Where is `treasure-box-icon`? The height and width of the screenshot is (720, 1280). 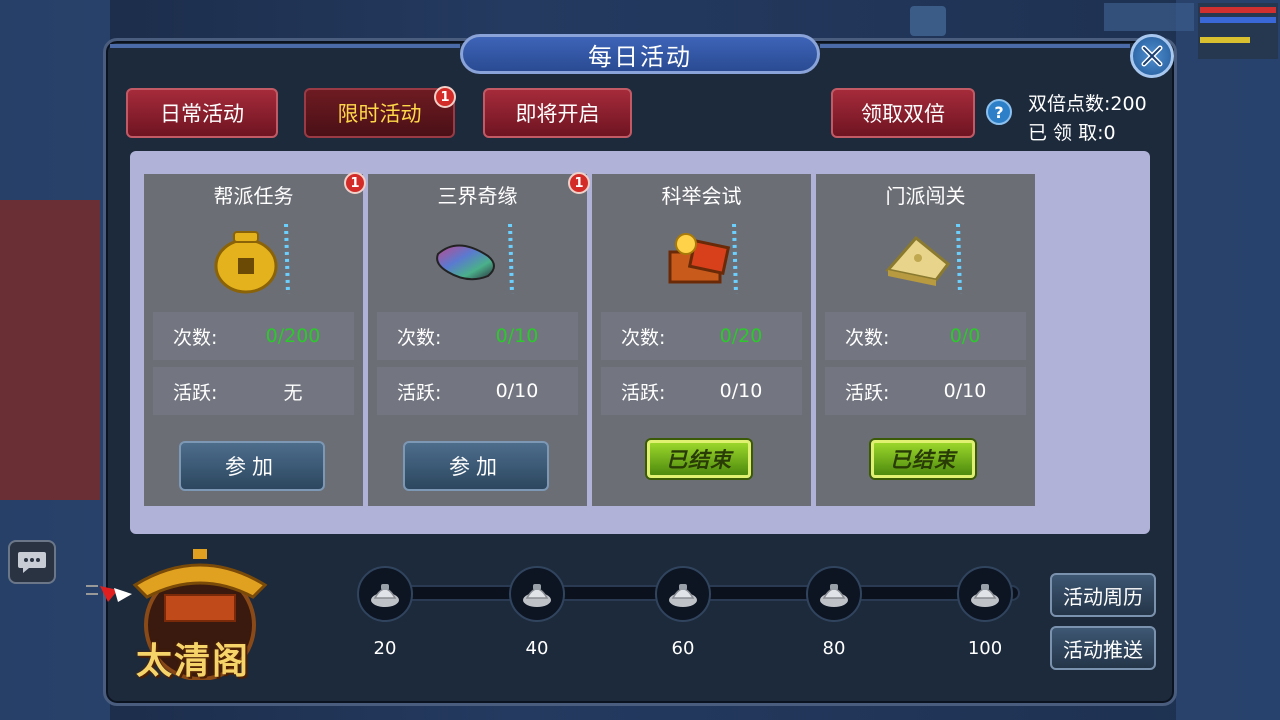
treasure-box-icon is located at coordinates (701, 259).